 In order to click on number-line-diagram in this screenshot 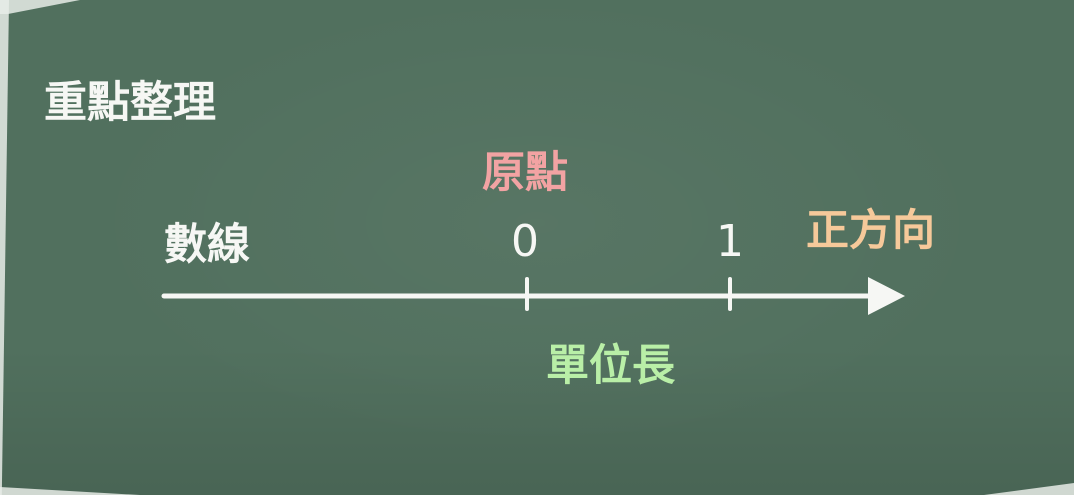, I will do `click(533, 296)`.